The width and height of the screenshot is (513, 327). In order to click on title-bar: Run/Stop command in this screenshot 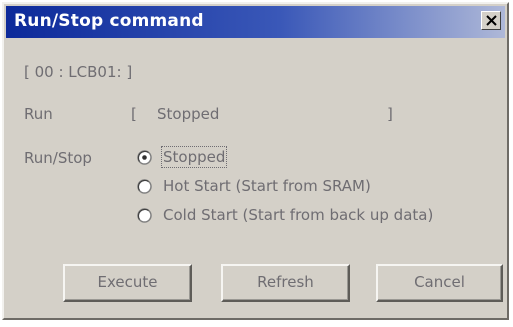, I will do `click(255, 22)`.